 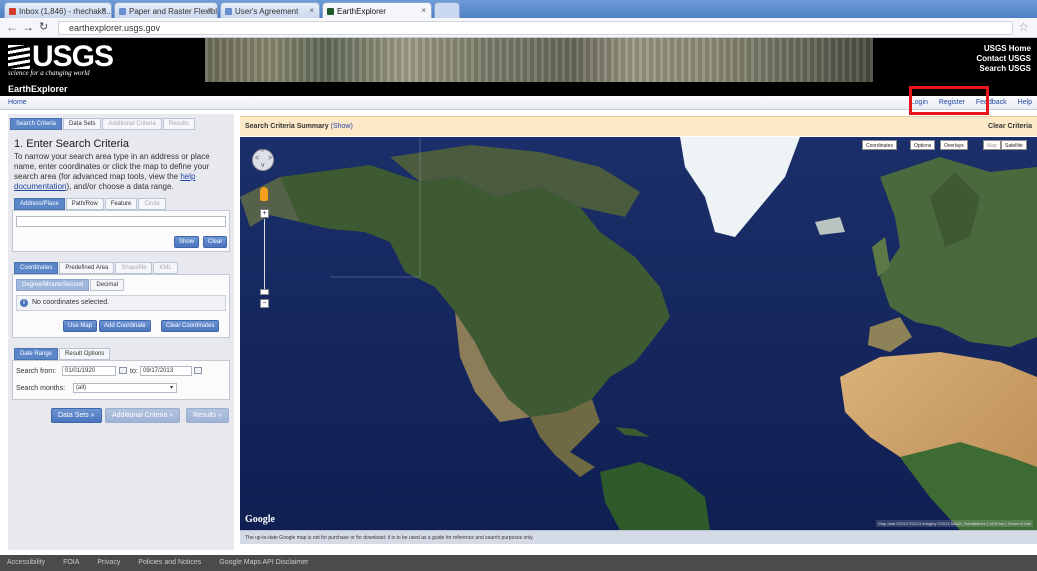 I want to click on tab-circle: Circle, so click(x=152, y=204).